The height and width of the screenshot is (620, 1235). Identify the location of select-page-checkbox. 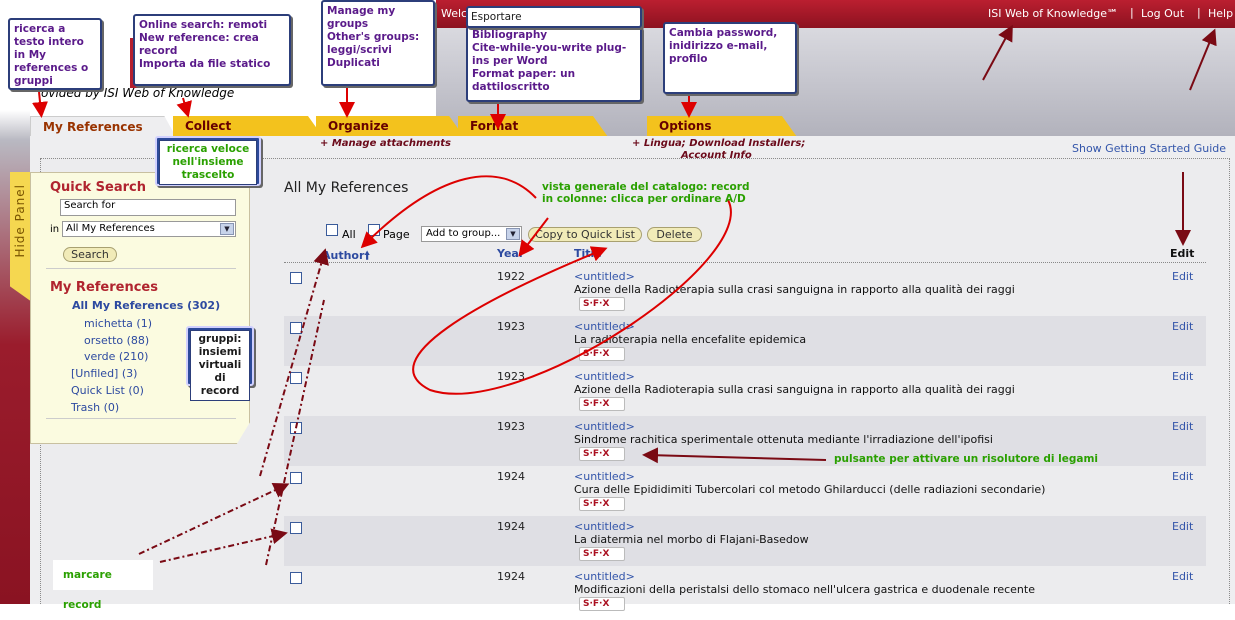
(374, 230).